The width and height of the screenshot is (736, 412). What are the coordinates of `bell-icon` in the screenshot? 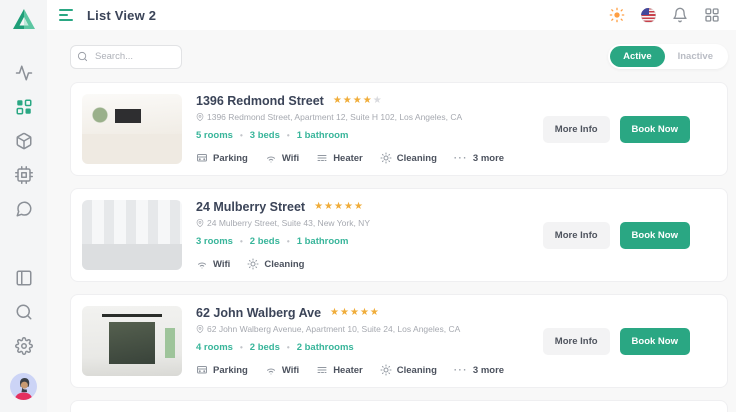 It's located at (680, 15).